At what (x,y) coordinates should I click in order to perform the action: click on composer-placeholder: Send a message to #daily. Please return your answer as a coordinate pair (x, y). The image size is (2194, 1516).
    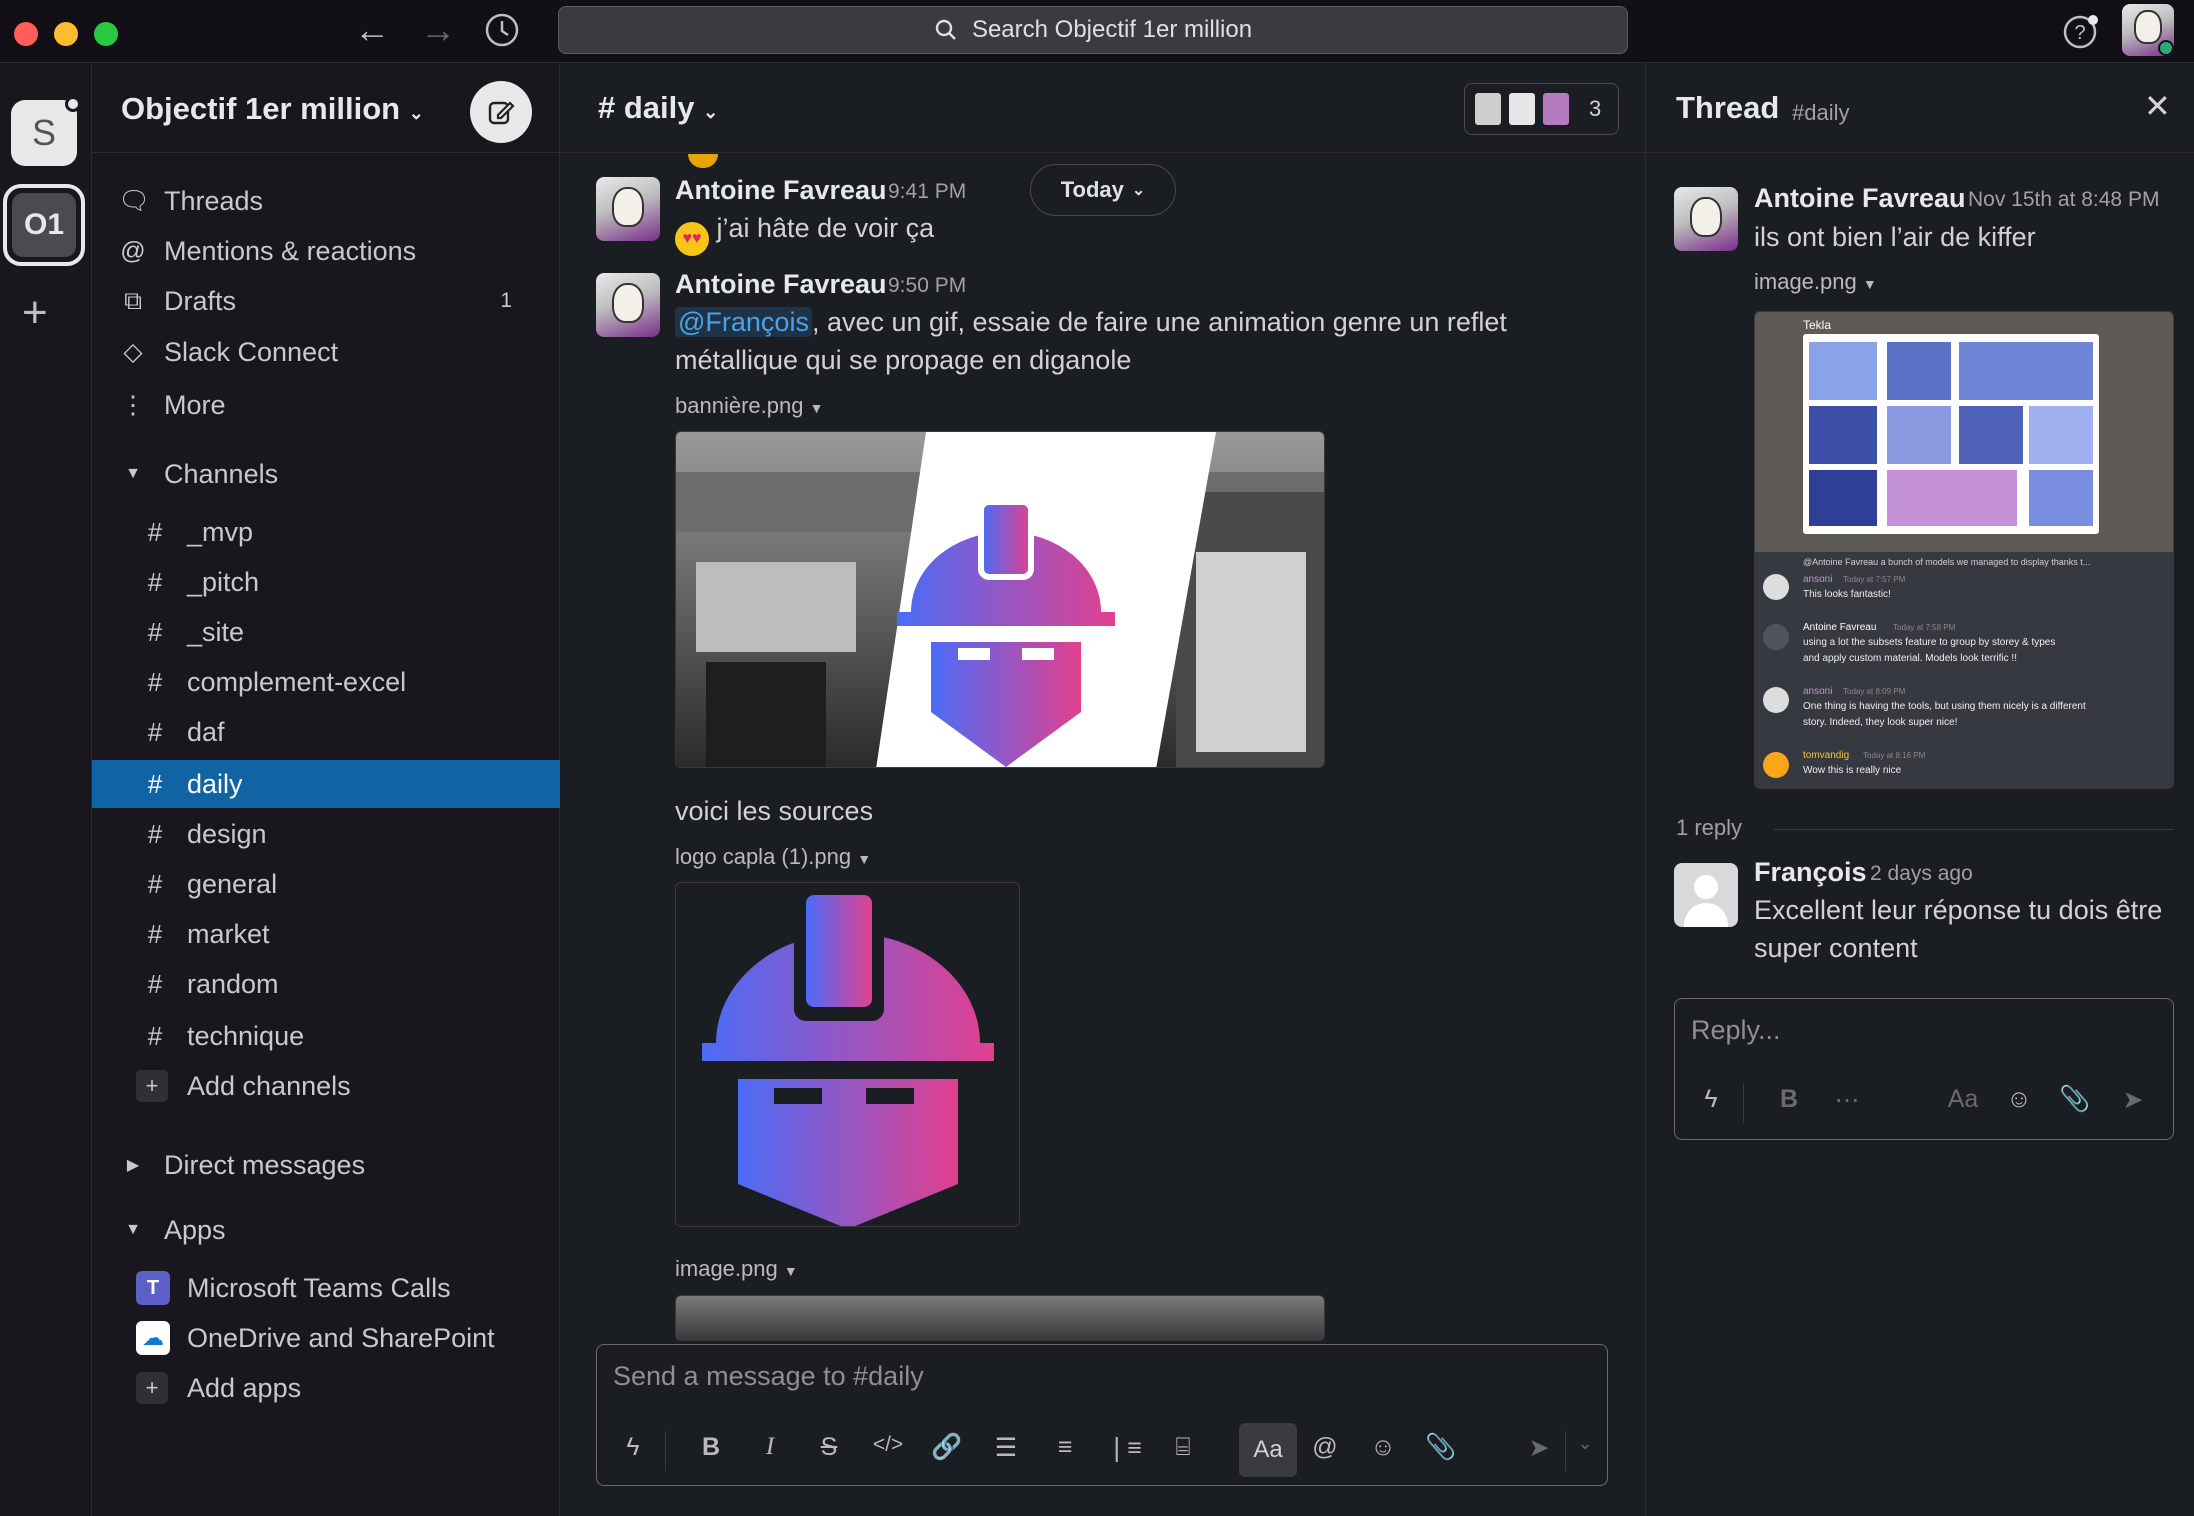
    Looking at the image, I should click on (768, 1376).